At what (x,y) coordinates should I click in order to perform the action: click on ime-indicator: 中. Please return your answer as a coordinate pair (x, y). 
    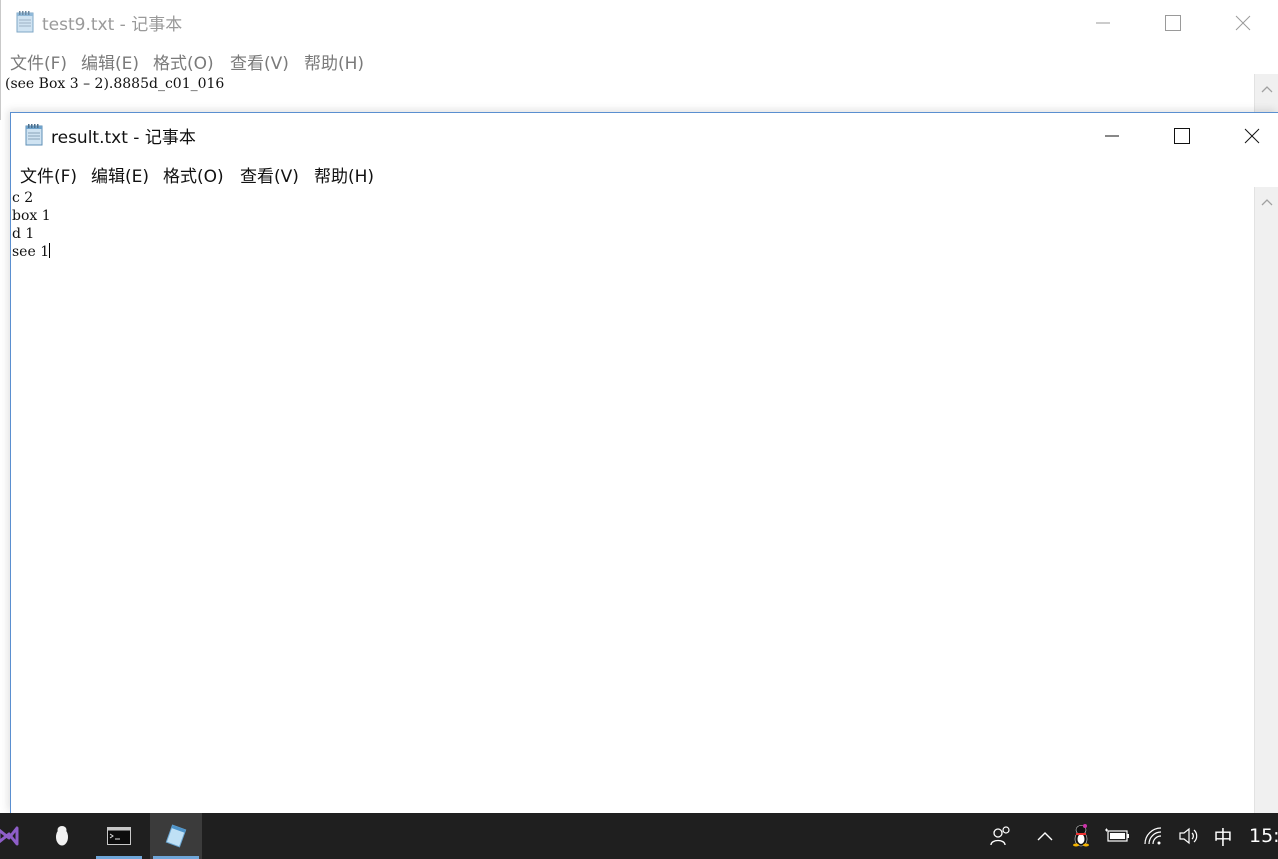
    Looking at the image, I should click on (1223, 836).